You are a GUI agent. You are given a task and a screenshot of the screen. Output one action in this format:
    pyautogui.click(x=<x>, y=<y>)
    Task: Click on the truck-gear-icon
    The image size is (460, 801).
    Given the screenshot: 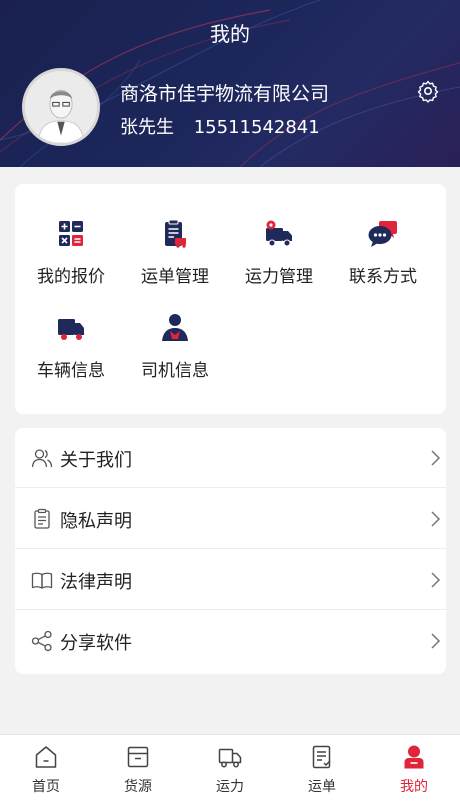 What is the action you would take?
    pyautogui.click(x=279, y=233)
    